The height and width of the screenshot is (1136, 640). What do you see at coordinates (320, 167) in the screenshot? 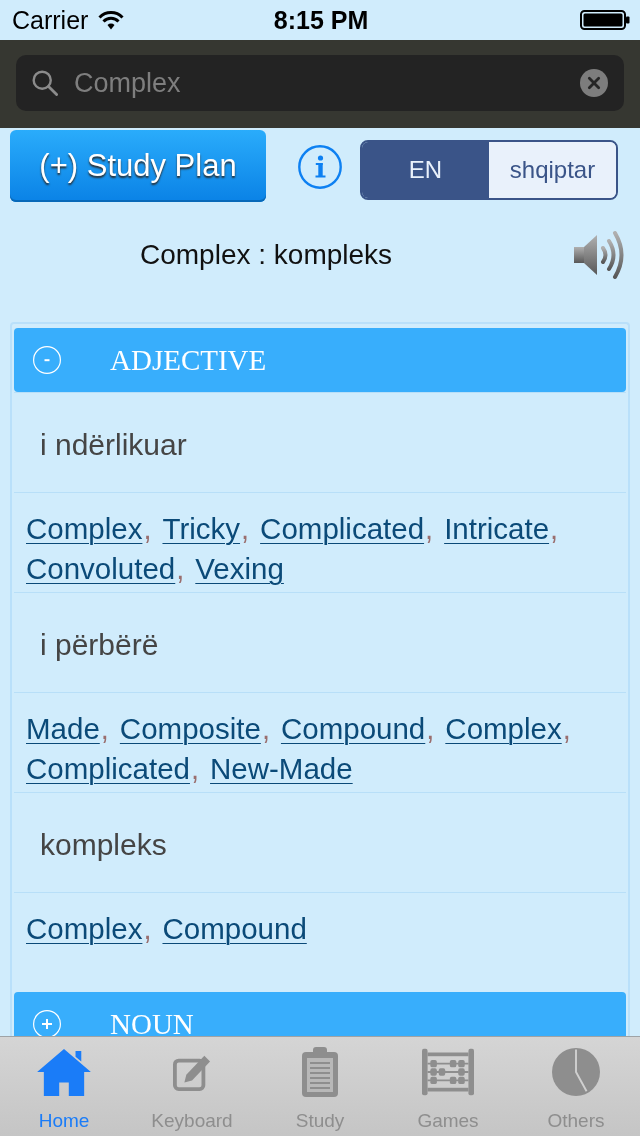
I see `info-icon` at bounding box center [320, 167].